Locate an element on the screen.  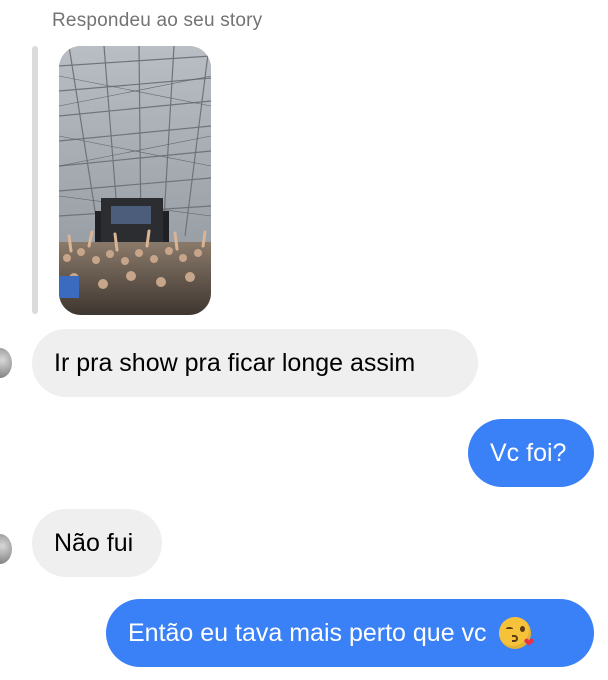
kissing-face-with-heart-emoji: ❤ is located at coordinates (516, 633).